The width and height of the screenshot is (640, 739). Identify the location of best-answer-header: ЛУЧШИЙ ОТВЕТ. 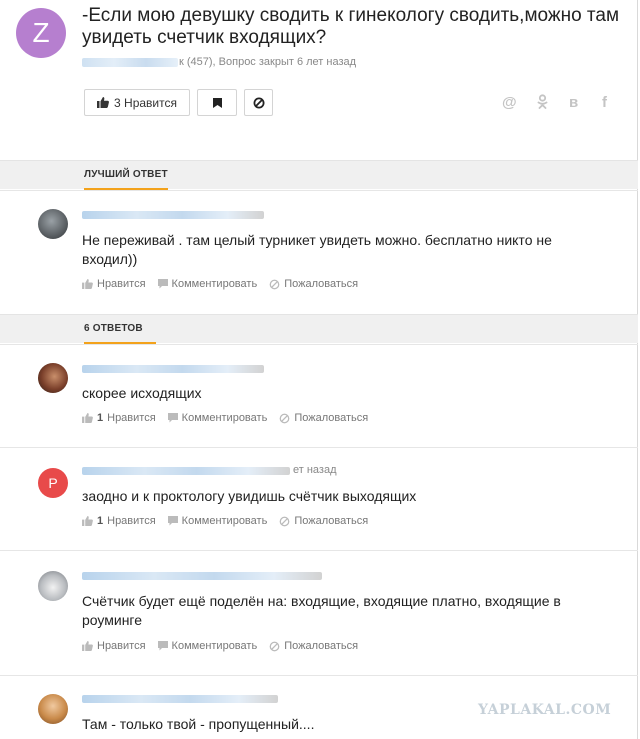
(319, 175).